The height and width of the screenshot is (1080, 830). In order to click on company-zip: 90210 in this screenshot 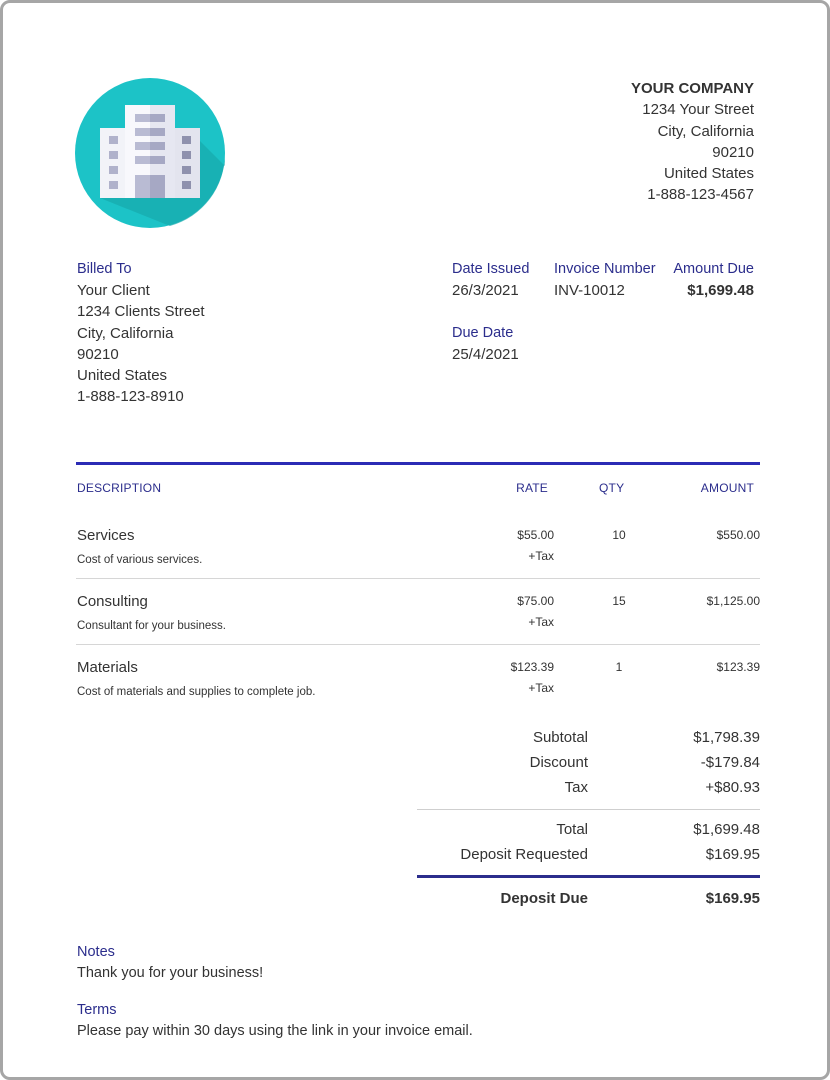, I will do `click(733, 152)`.